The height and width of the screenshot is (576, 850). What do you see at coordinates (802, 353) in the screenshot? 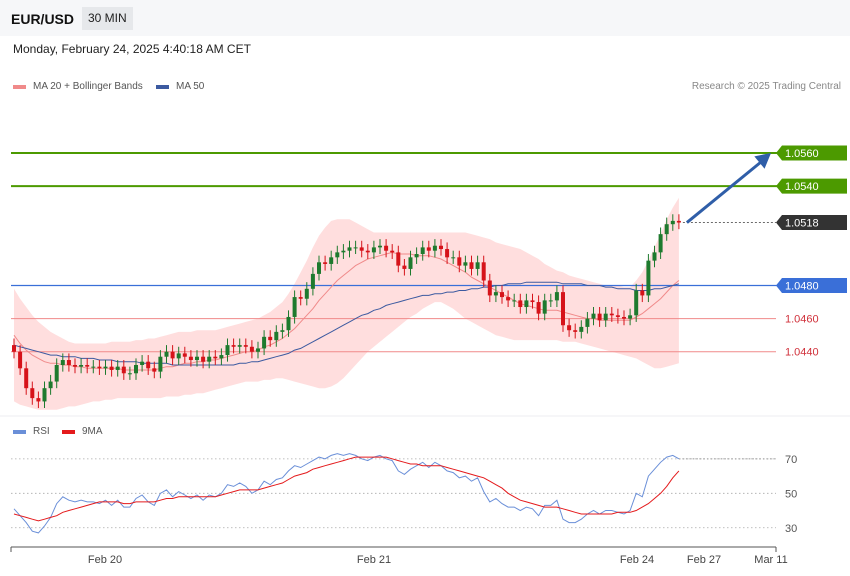
I see `level-label-1.0440: 1.0440` at bounding box center [802, 353].